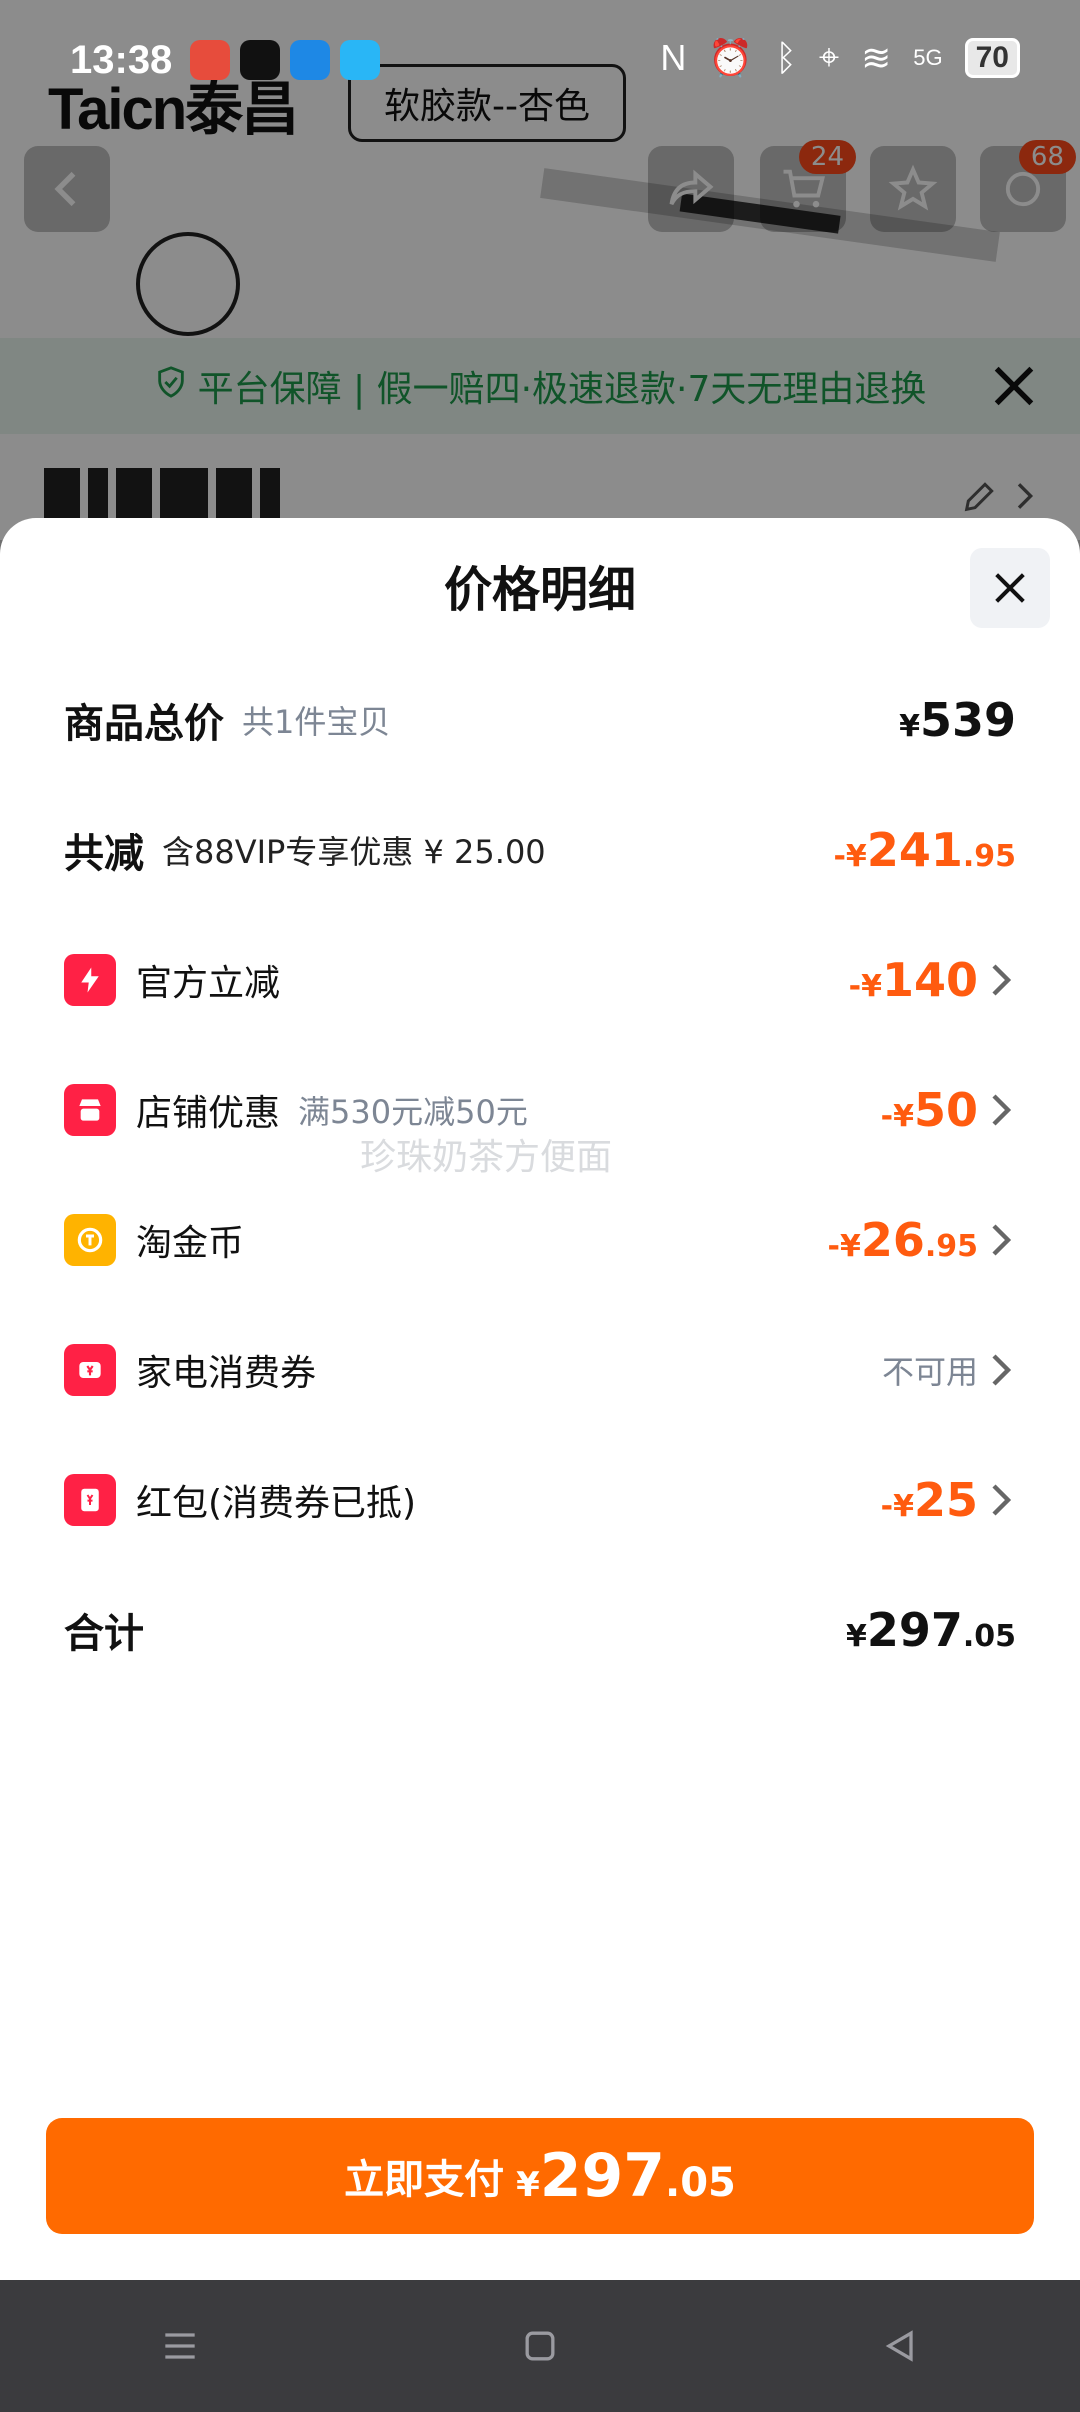 This screenshot has height=2412, width=1080. What do you see at coordinates (540, 60) in the screenshot?
I see `status-bar: 13:38 N ⏰ ᛒ ⌖ ≋ 5G 70` at bounding box center [540, 60].